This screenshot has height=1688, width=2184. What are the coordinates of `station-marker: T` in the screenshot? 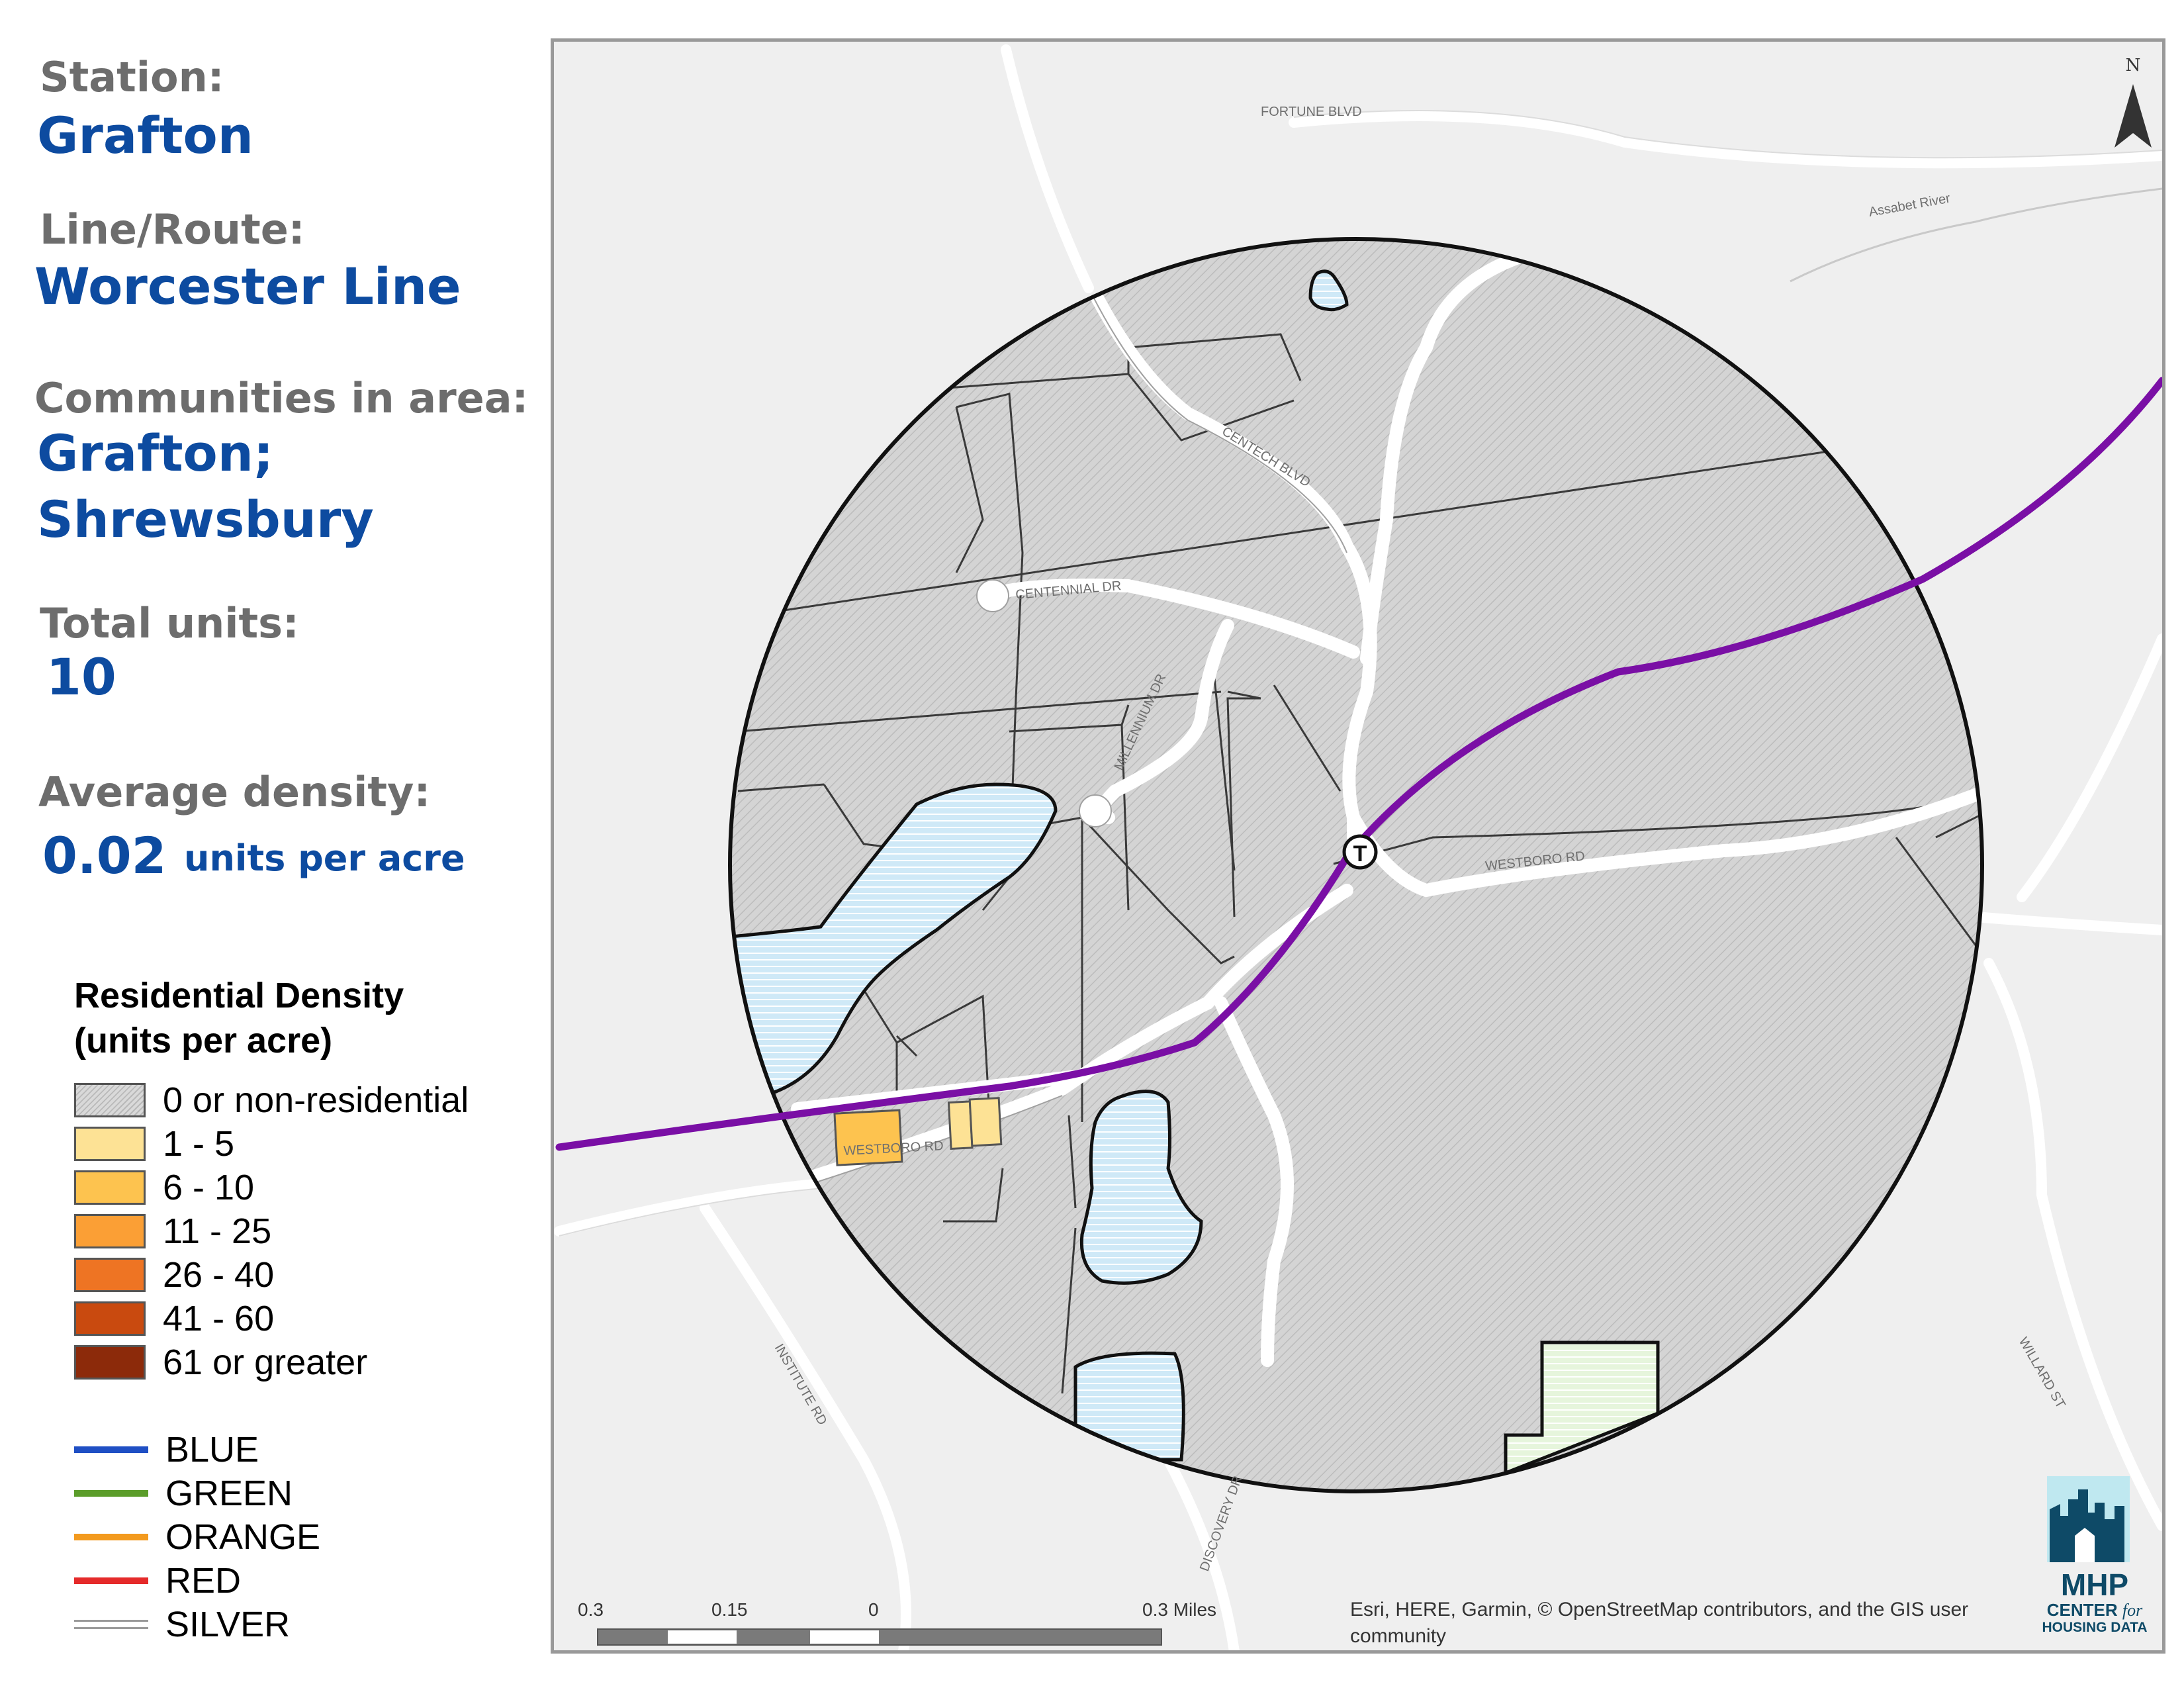 It's located at (1360, 852).